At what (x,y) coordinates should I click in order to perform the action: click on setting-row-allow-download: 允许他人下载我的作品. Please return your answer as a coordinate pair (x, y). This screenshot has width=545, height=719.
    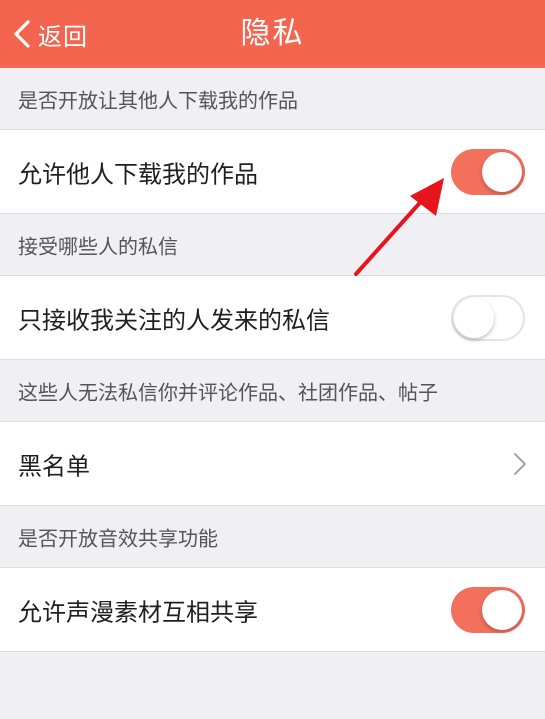
    Looking at the image, I should click on (272, 172).